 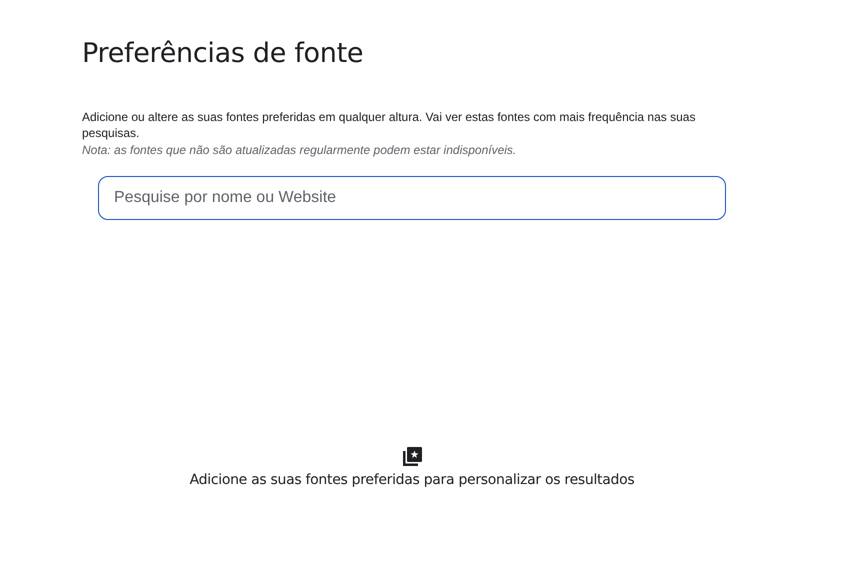 I want to click on page-title: Preferências de fonte, so click(x=223, y=53).